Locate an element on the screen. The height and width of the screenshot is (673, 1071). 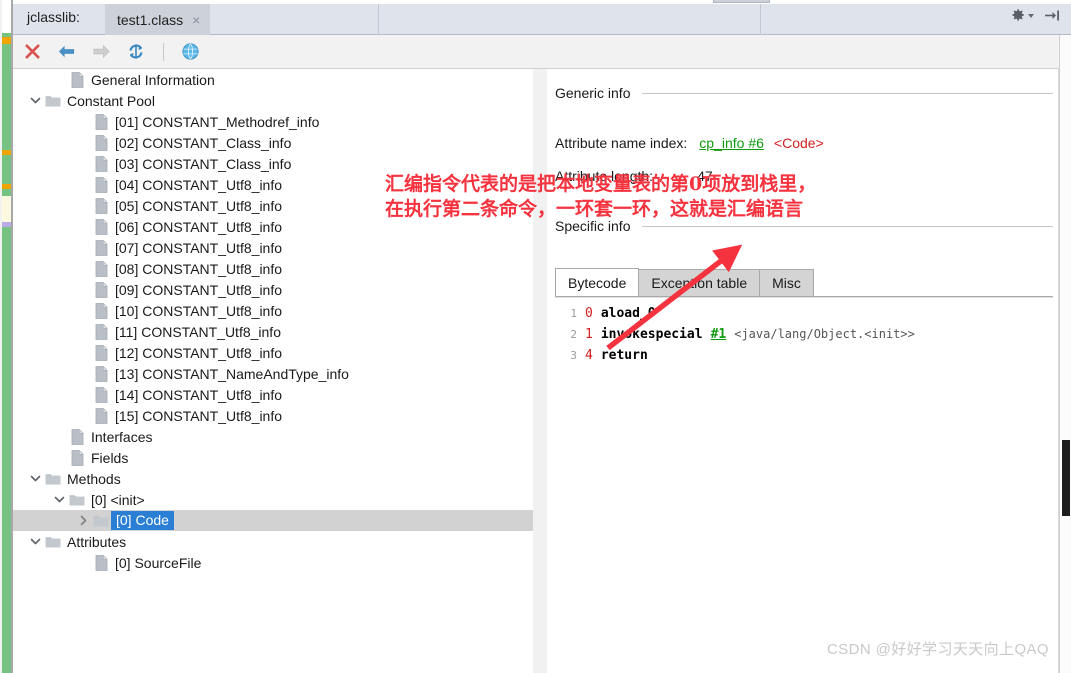
chevron-right-icon is located at coordinates (83, 520).